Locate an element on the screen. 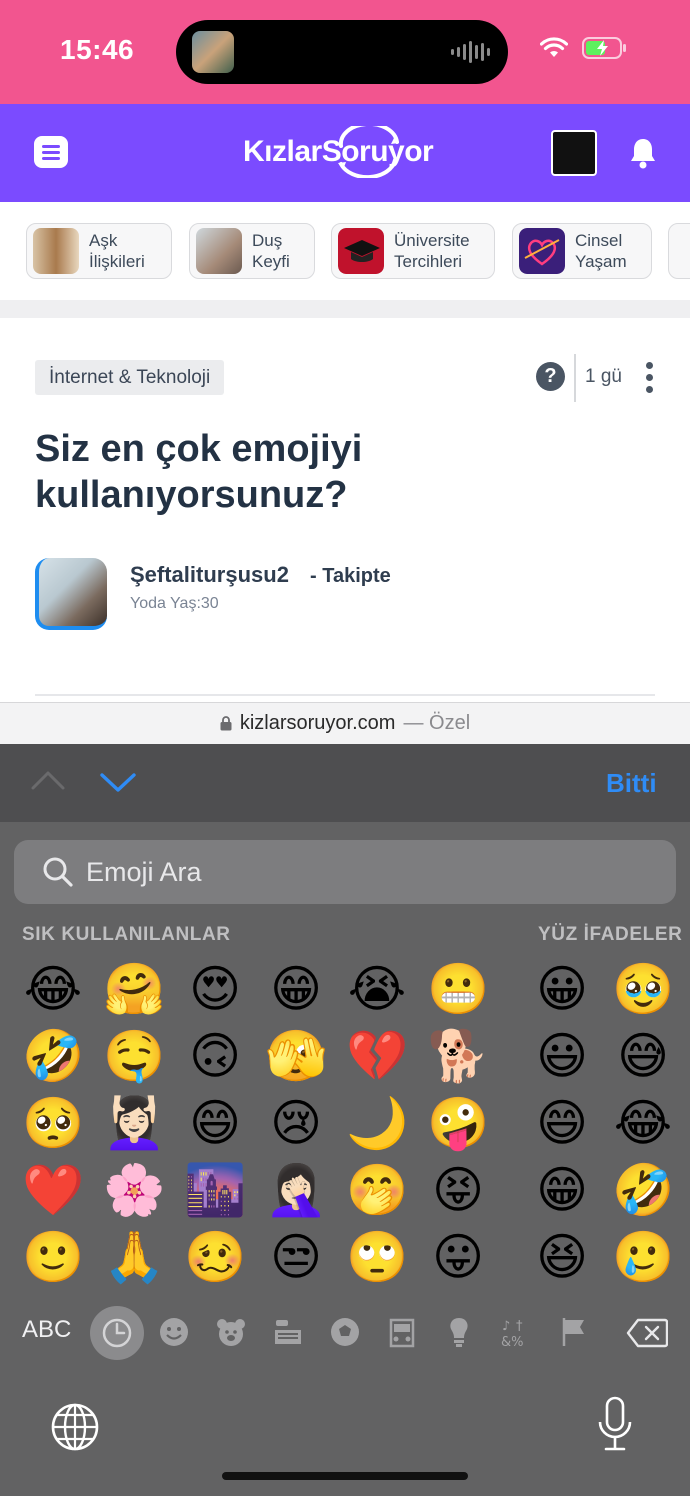 The height and width of the screenshot is (1496, 690). category-chip-universite-tercihleri: Üniversite Tercihleri is located at coordinates (413, 251).